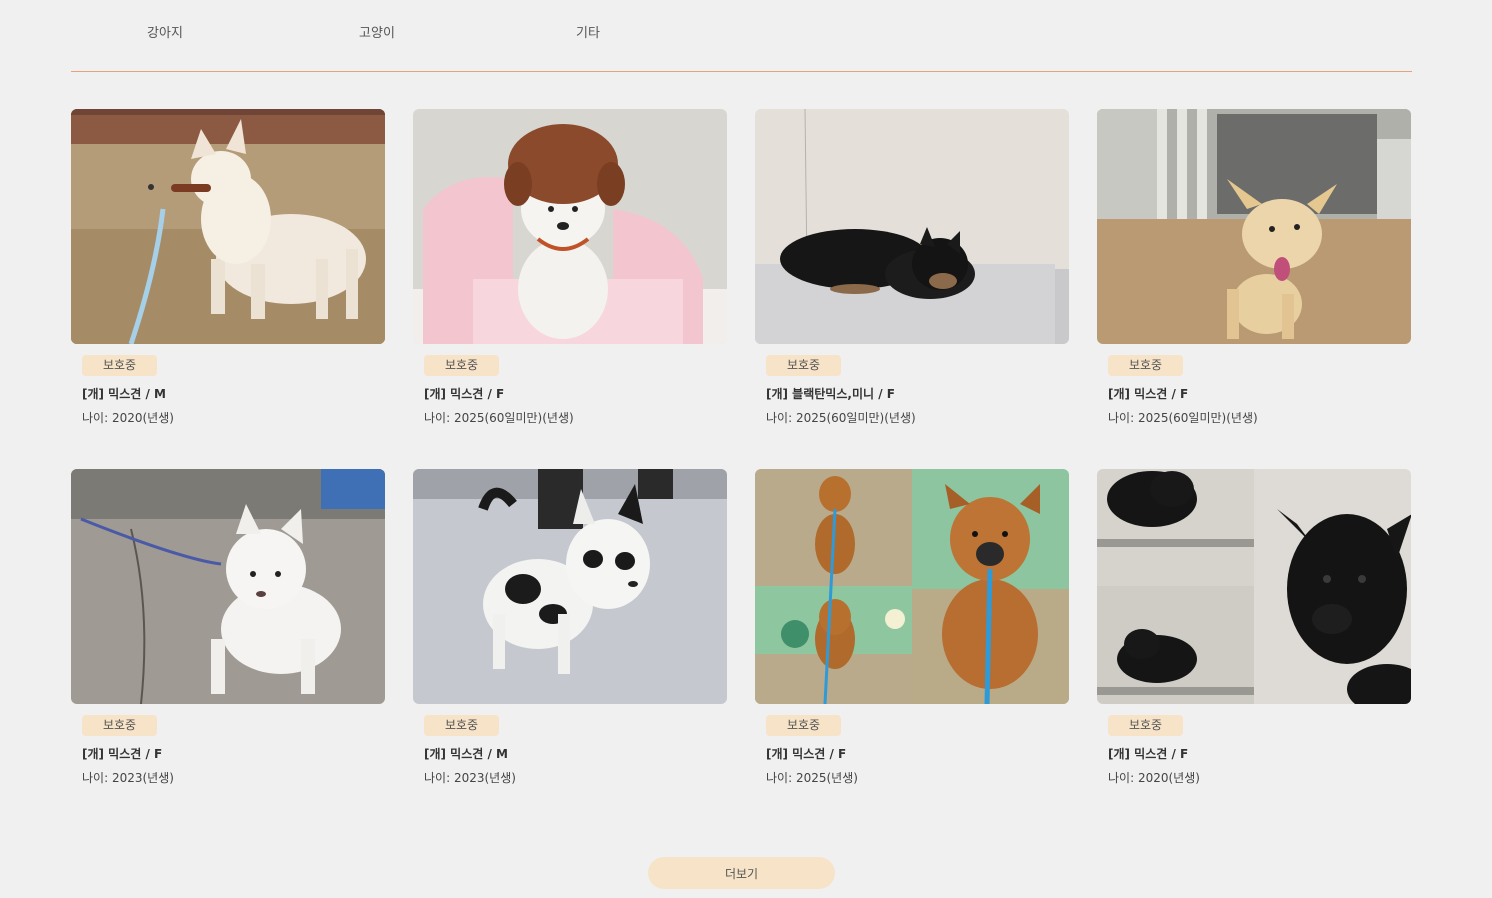 The width and height of the screenshot is (1492, 898). I want to click on category-tabs: 강아지 고양이 기타, so click(746, 31).